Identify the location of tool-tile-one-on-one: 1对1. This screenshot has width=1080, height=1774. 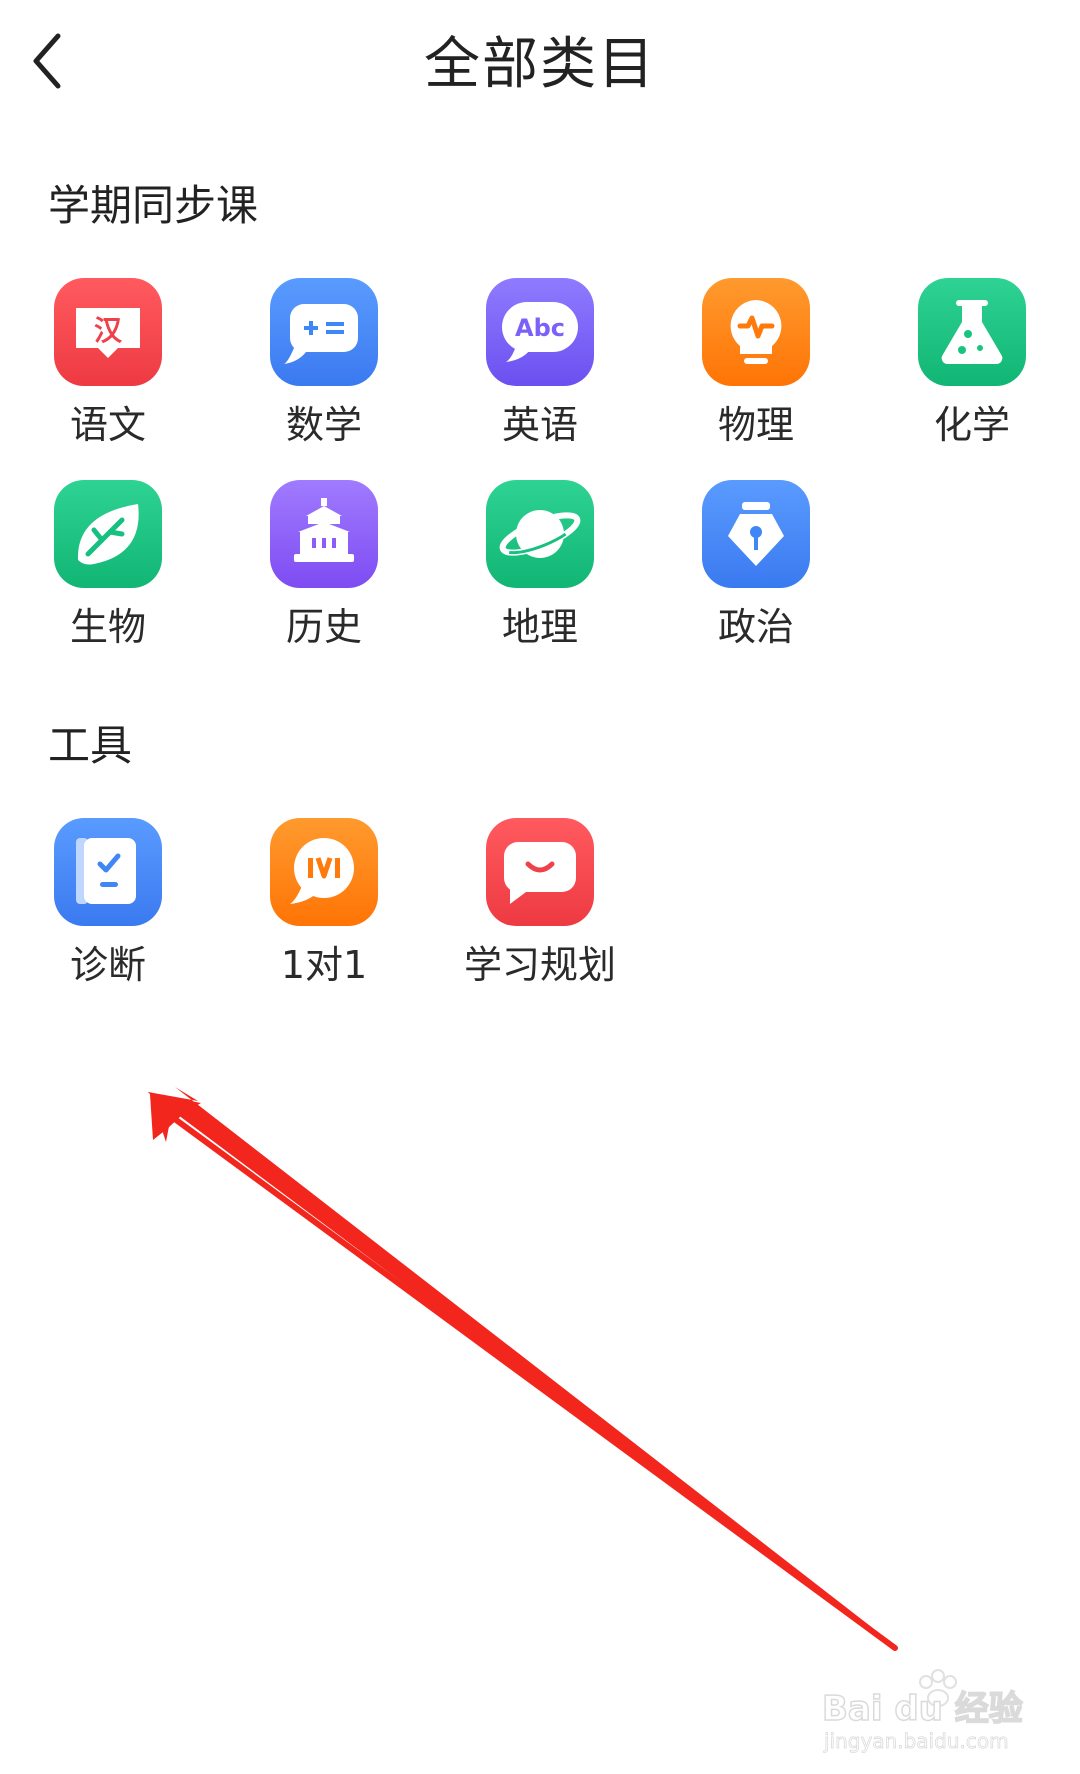
(324, 918).